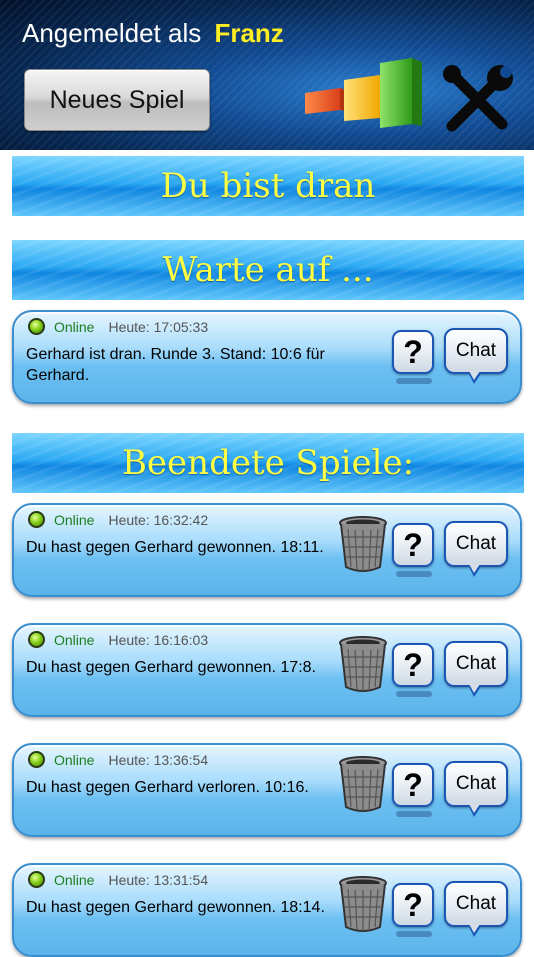 This screenshot has height=957, width=534. Describe the element at coordinates (158, 519) in the screenshot. I see `timestamp: Heute: 16:32:42` at that location.